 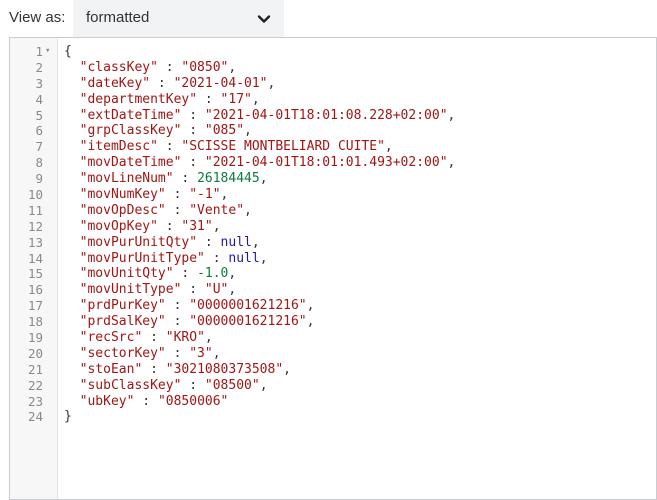 I want to click on line-number: 16, so click(x=35, y=290).